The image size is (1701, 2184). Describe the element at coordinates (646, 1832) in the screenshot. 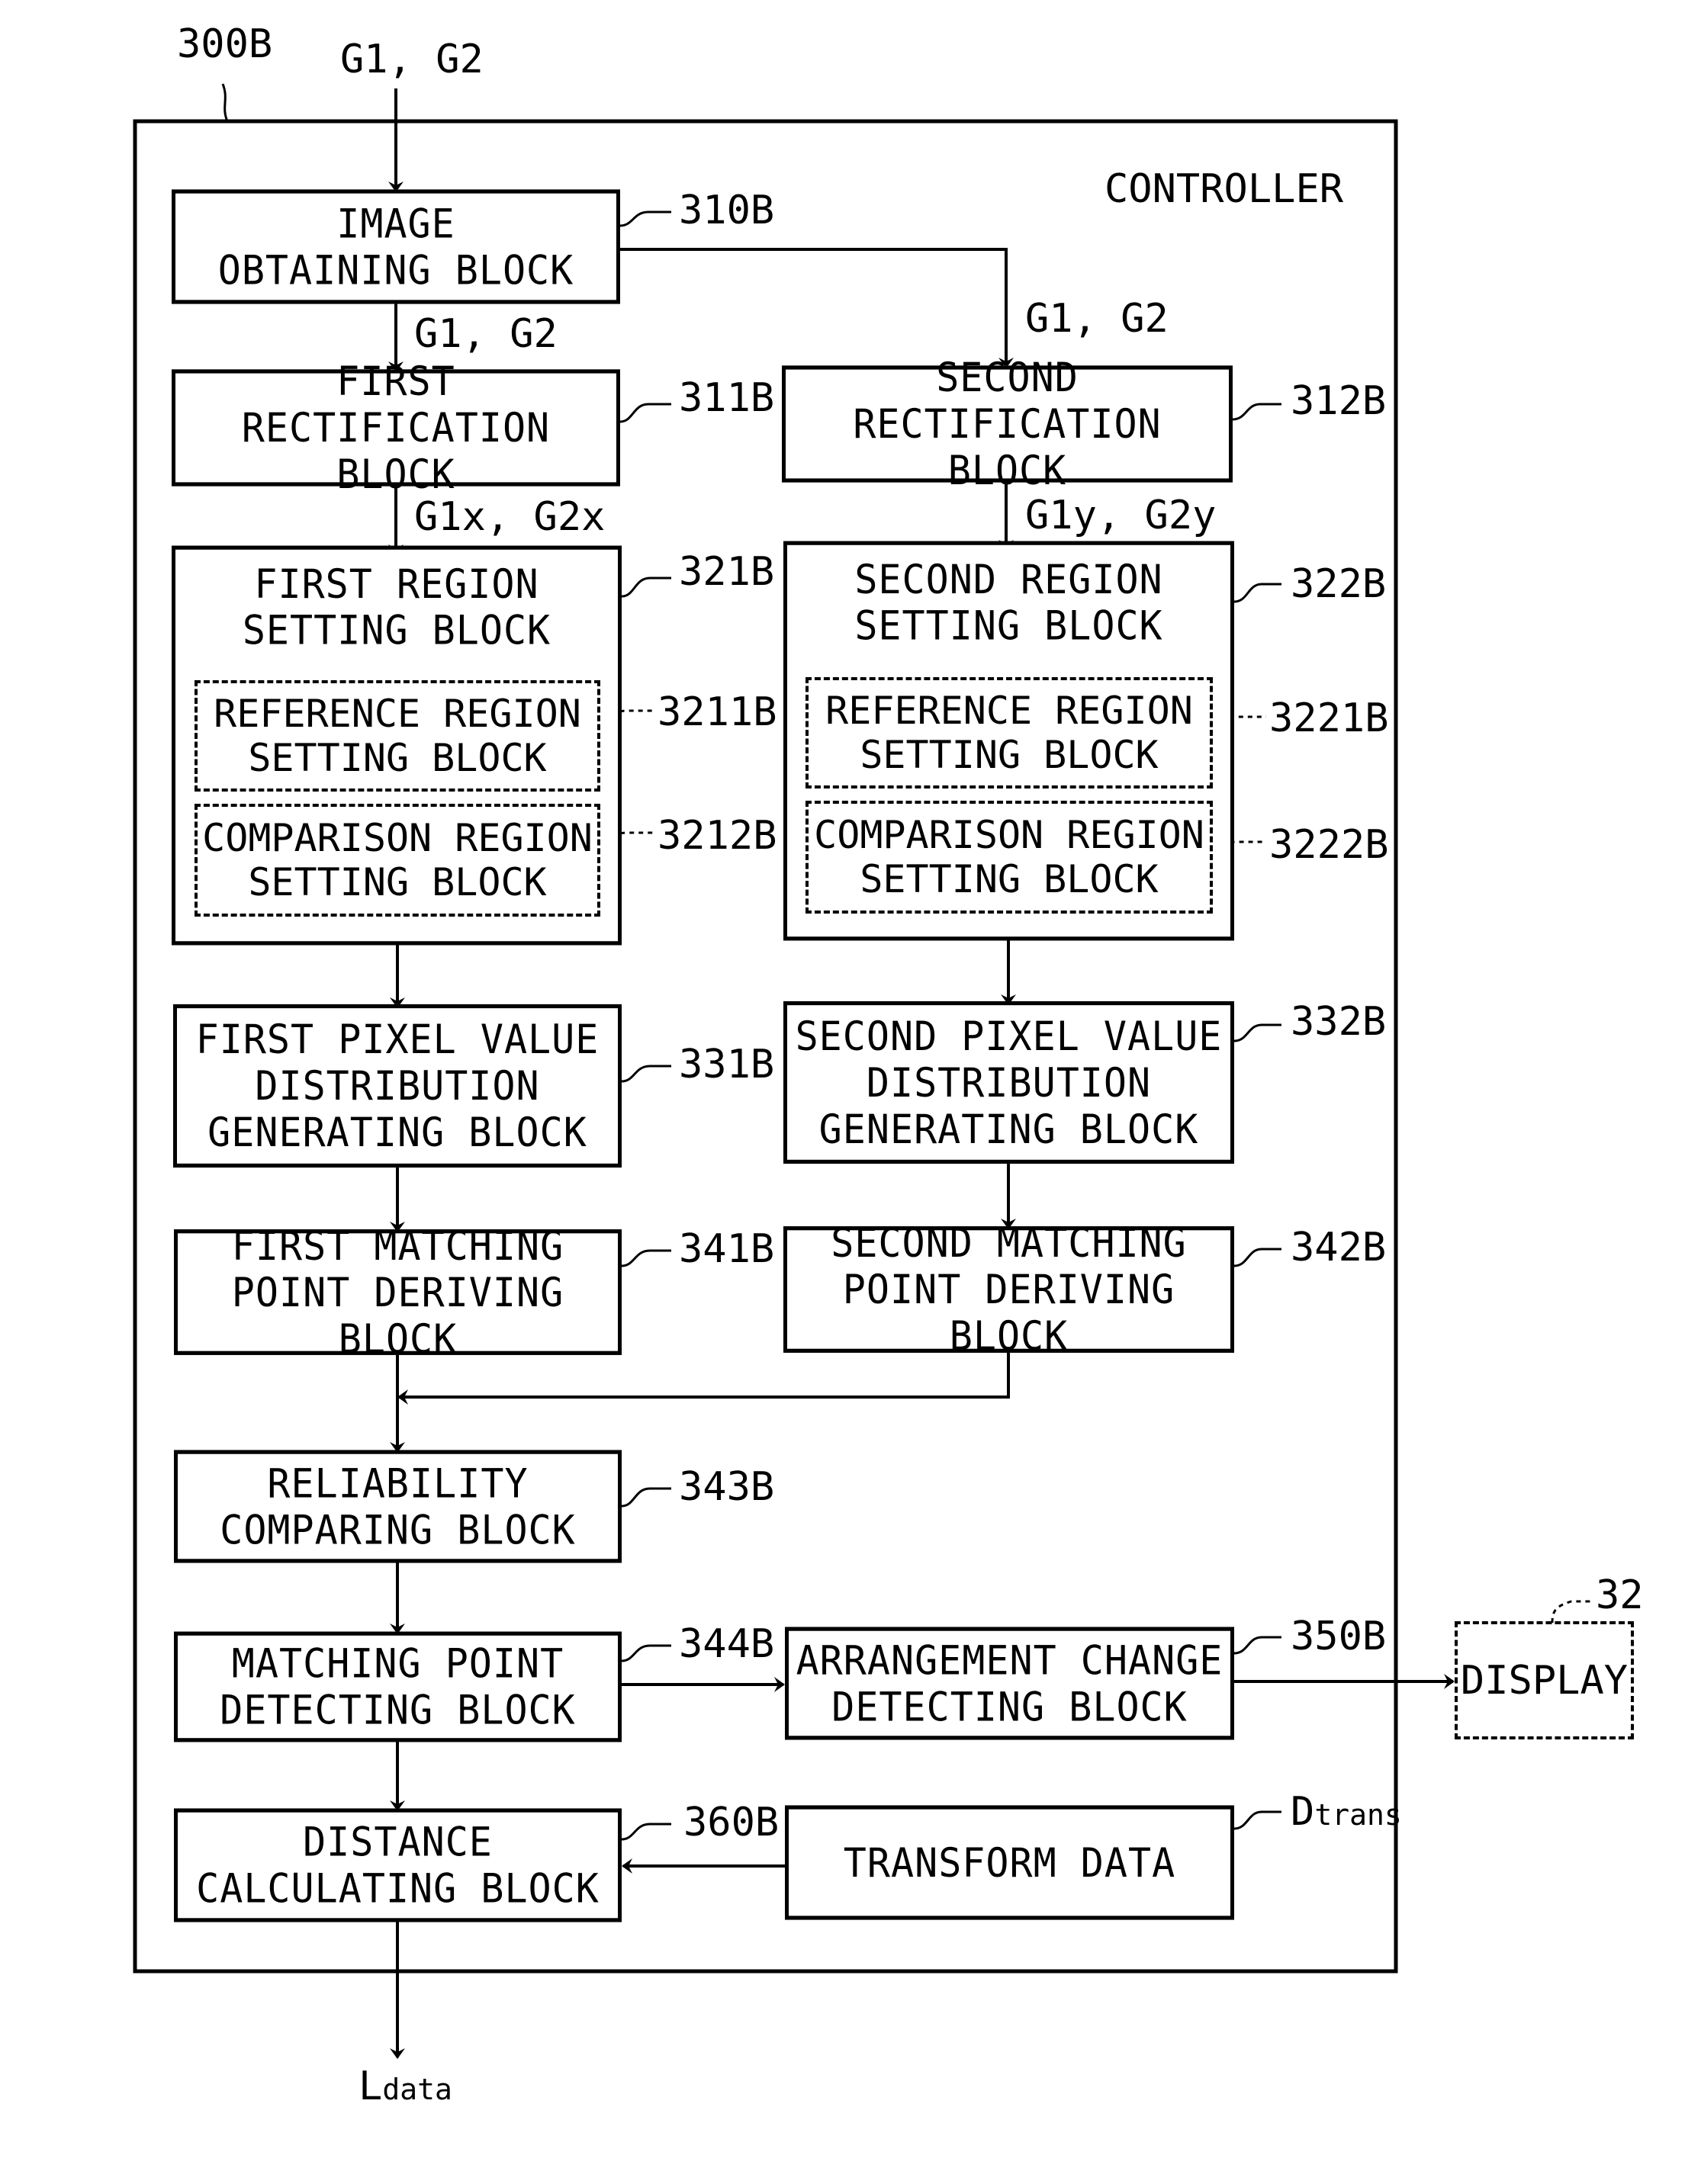

I see `leader-360B` at that location.